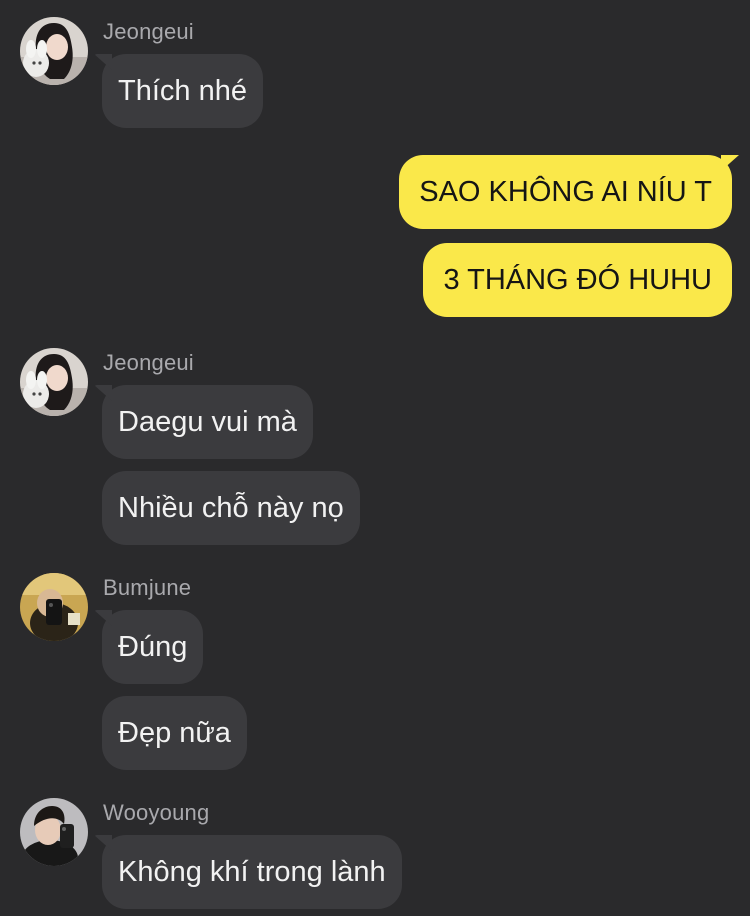  What do you see at coordinates (577, 280) in the screenshot?
I see `outgoing-message-bubble: 3 THÁNG ĐÓ HUHU` at bounding box center [577, 280].